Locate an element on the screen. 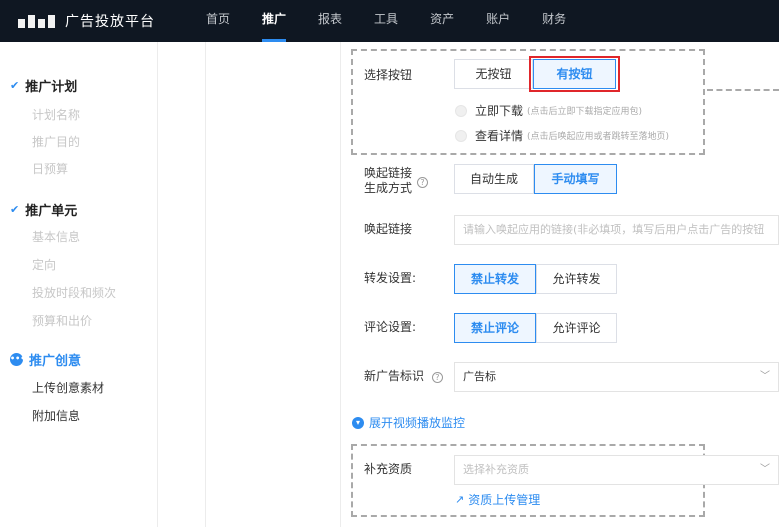 The width and height of the screenshot is (779, 527). label-text: 新广告标识 is located at coordinates (394, 376).